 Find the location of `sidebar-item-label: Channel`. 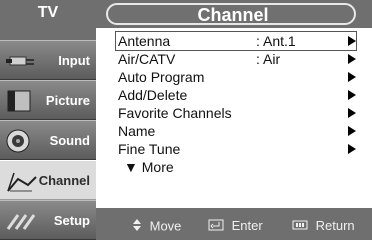

sidebar-item-label: Channel is located at coordinates (64, 180).